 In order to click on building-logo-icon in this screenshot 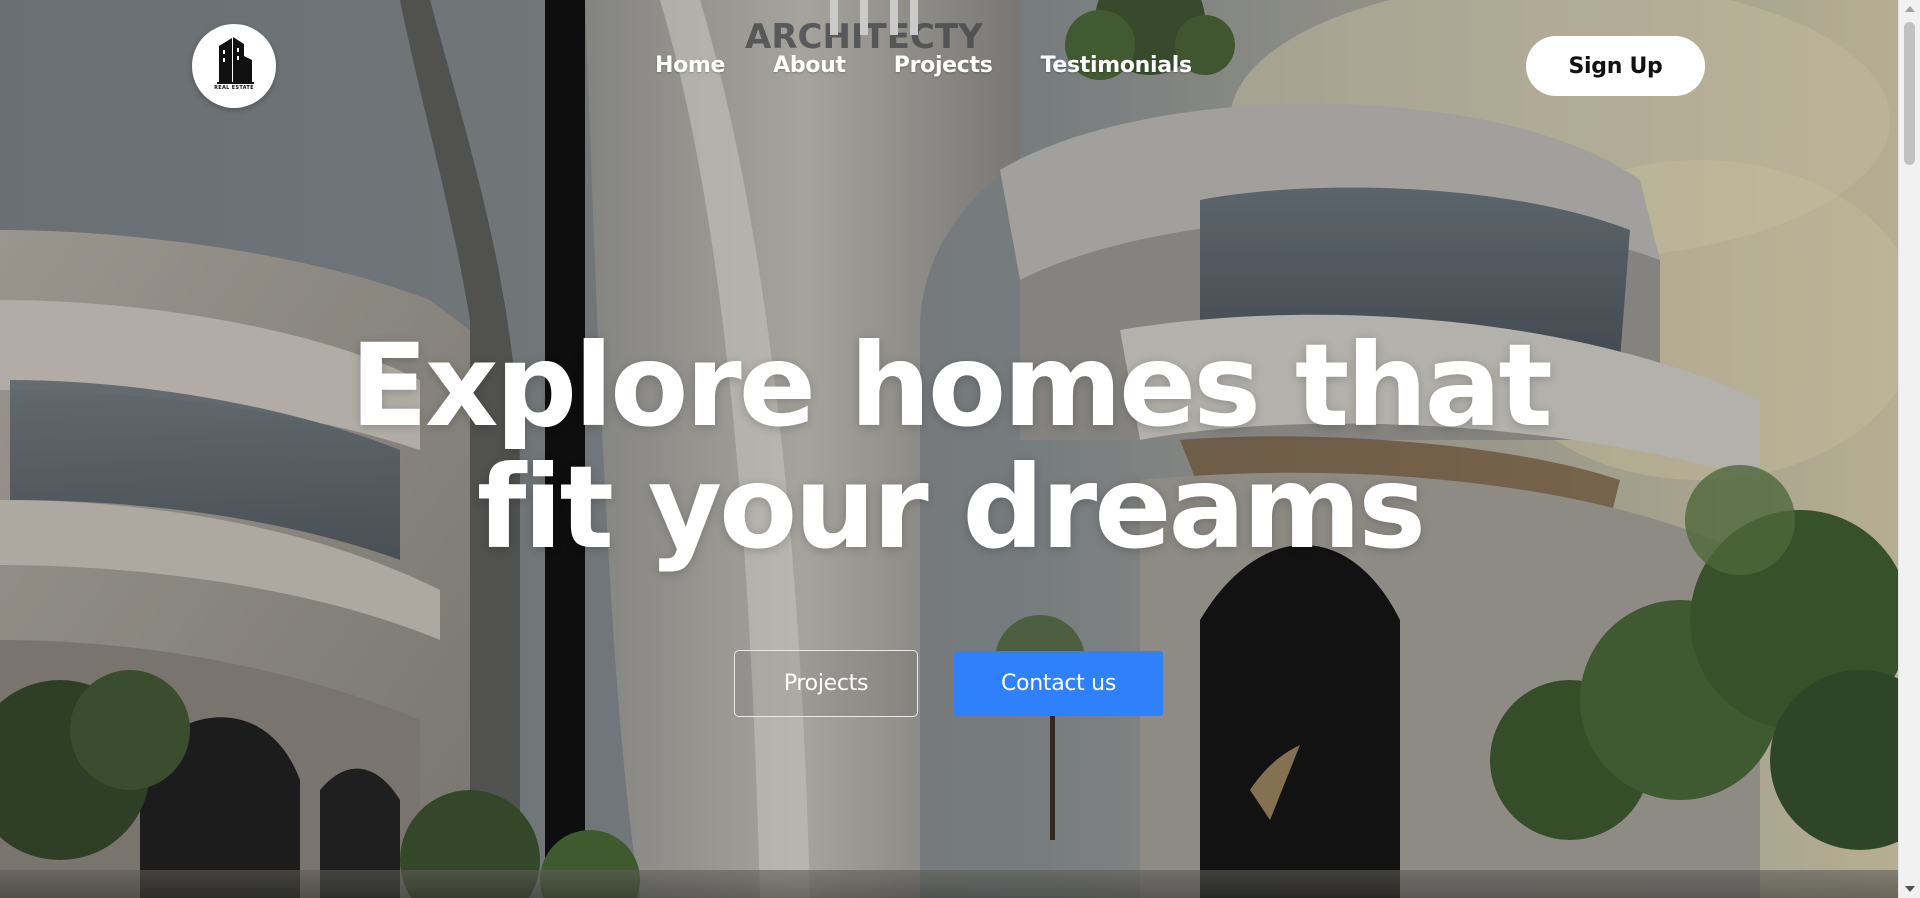, I will do `click(235, 60)`.